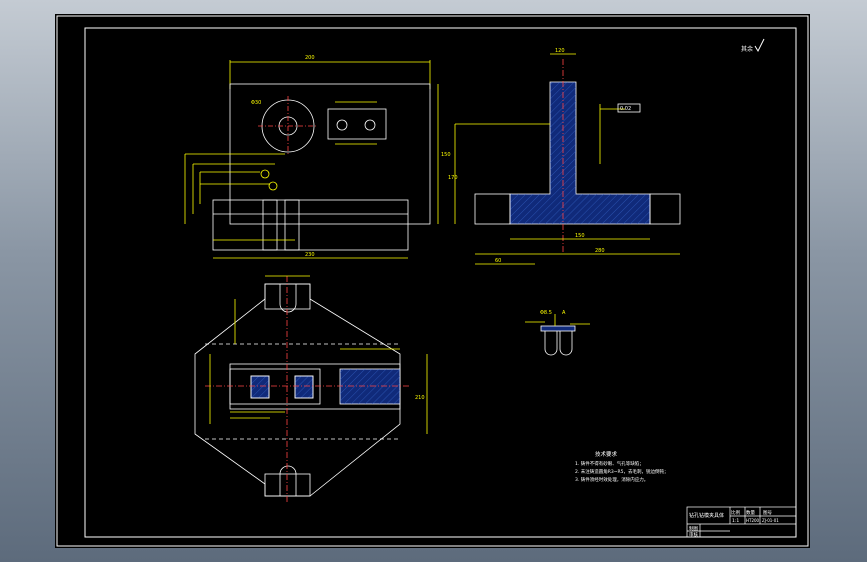 Image resolution: width=867 pixels, height=562 pixels. Describe the element at coordinates (753, 520) in the screenshot. I see `qty-value: HT200` at that location.